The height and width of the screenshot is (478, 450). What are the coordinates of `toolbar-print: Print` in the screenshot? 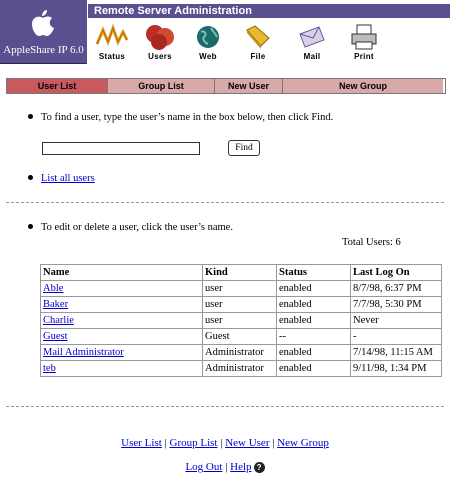 It's located at (364, 42).